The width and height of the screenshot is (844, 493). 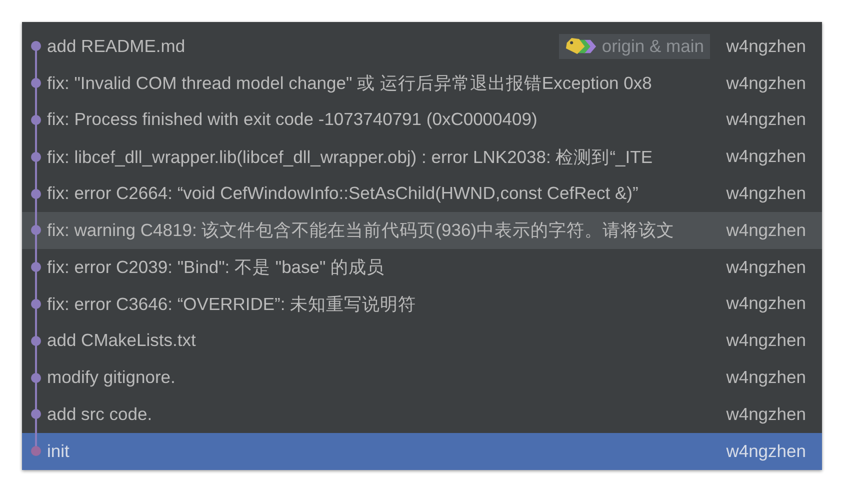 I want to click on tag-icon, so click(x=580, y=46).